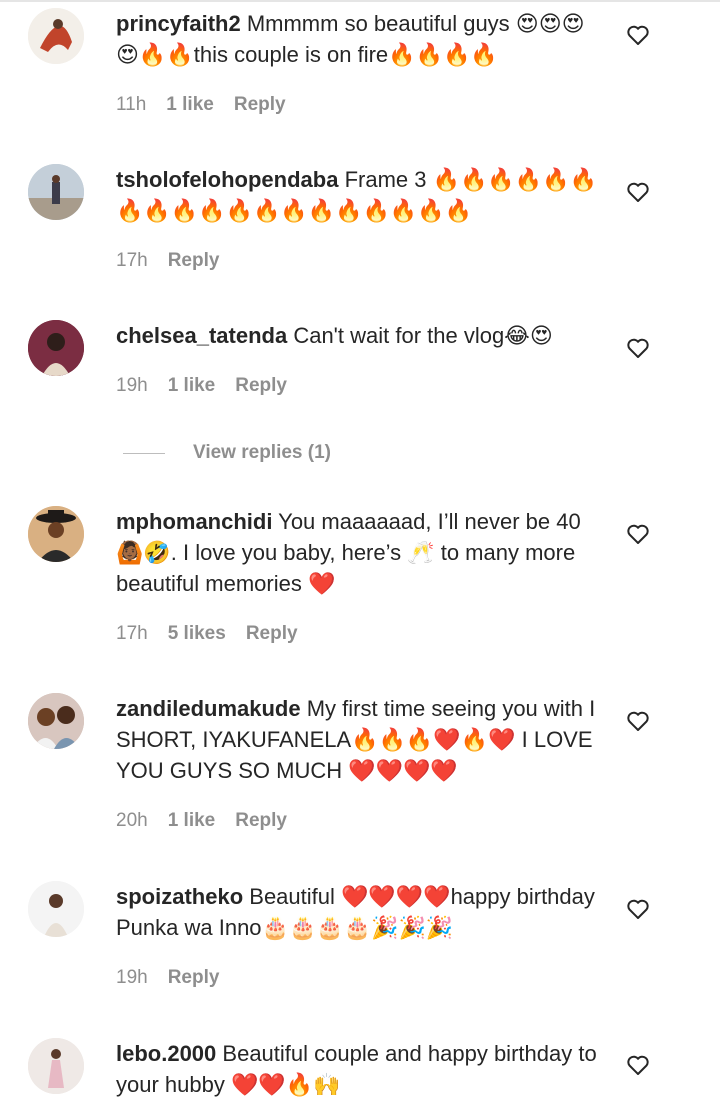 This screenshot has height=1114, width=720. I want to click on comment-username: mphomanchidi, so click(194, 521).